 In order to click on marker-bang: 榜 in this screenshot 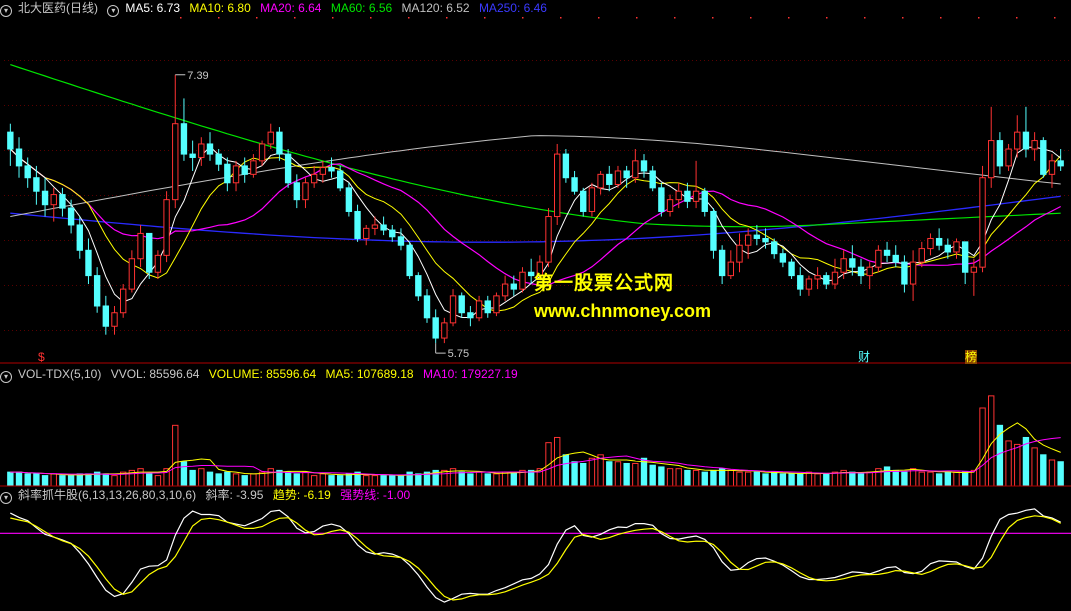, I will do `click(971, 357)`.